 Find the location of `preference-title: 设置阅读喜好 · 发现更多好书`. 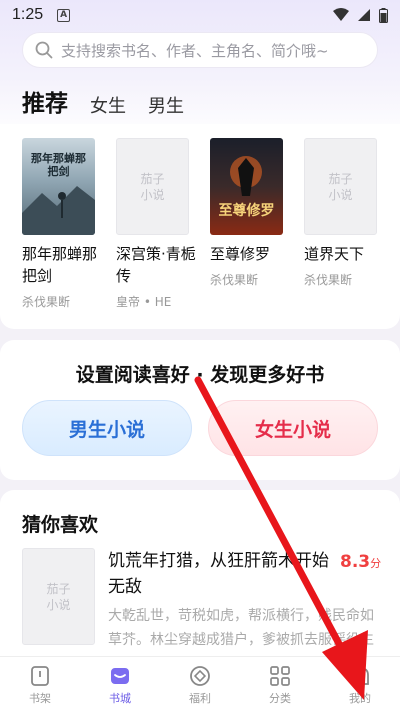

preference-title: 设置阅读喜好 · 发现更多好书 is located at coordinates (200, 375).